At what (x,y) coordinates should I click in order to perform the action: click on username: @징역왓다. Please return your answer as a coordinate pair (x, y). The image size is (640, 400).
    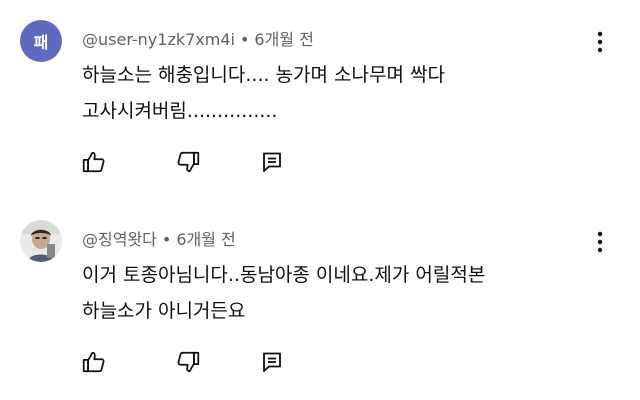
    Looking at the image, I should click on (119, 239).